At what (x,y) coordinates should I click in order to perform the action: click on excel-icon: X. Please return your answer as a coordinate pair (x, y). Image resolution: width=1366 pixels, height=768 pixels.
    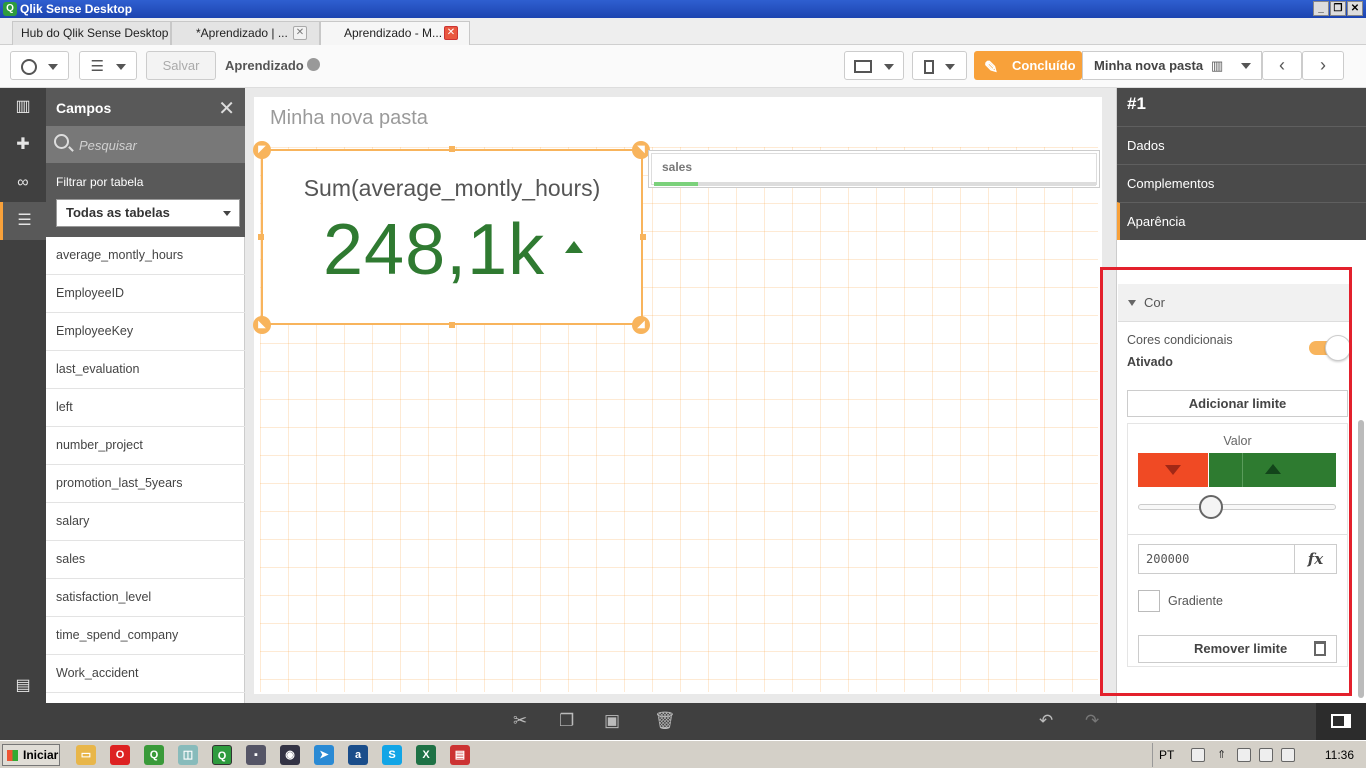
    Looking at the image, I should click on (426, 755).